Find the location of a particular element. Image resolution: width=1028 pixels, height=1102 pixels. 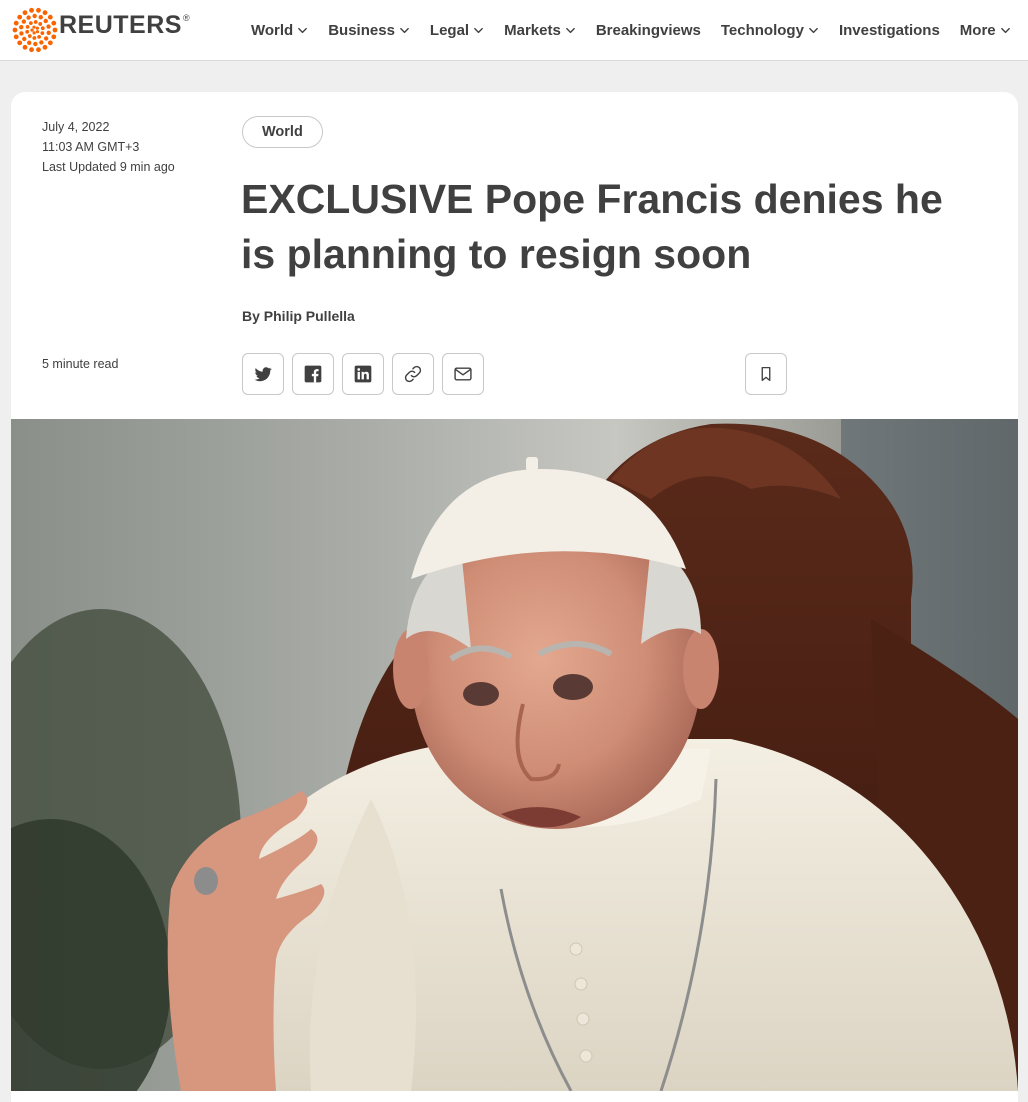

nav-item-business: Business is located at coordinates (369, 30).